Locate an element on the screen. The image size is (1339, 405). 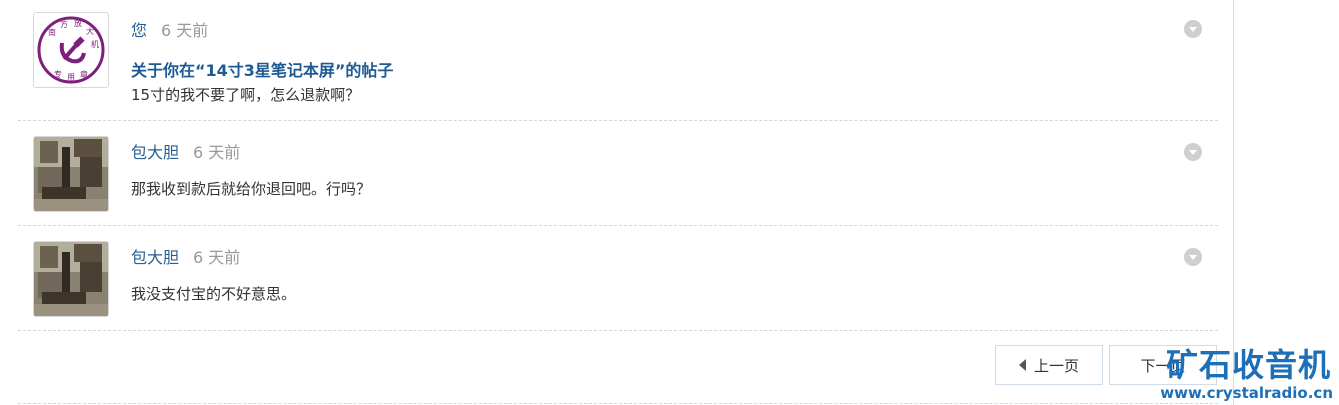
svg-text: 章 is located at coordinates (84, 74).